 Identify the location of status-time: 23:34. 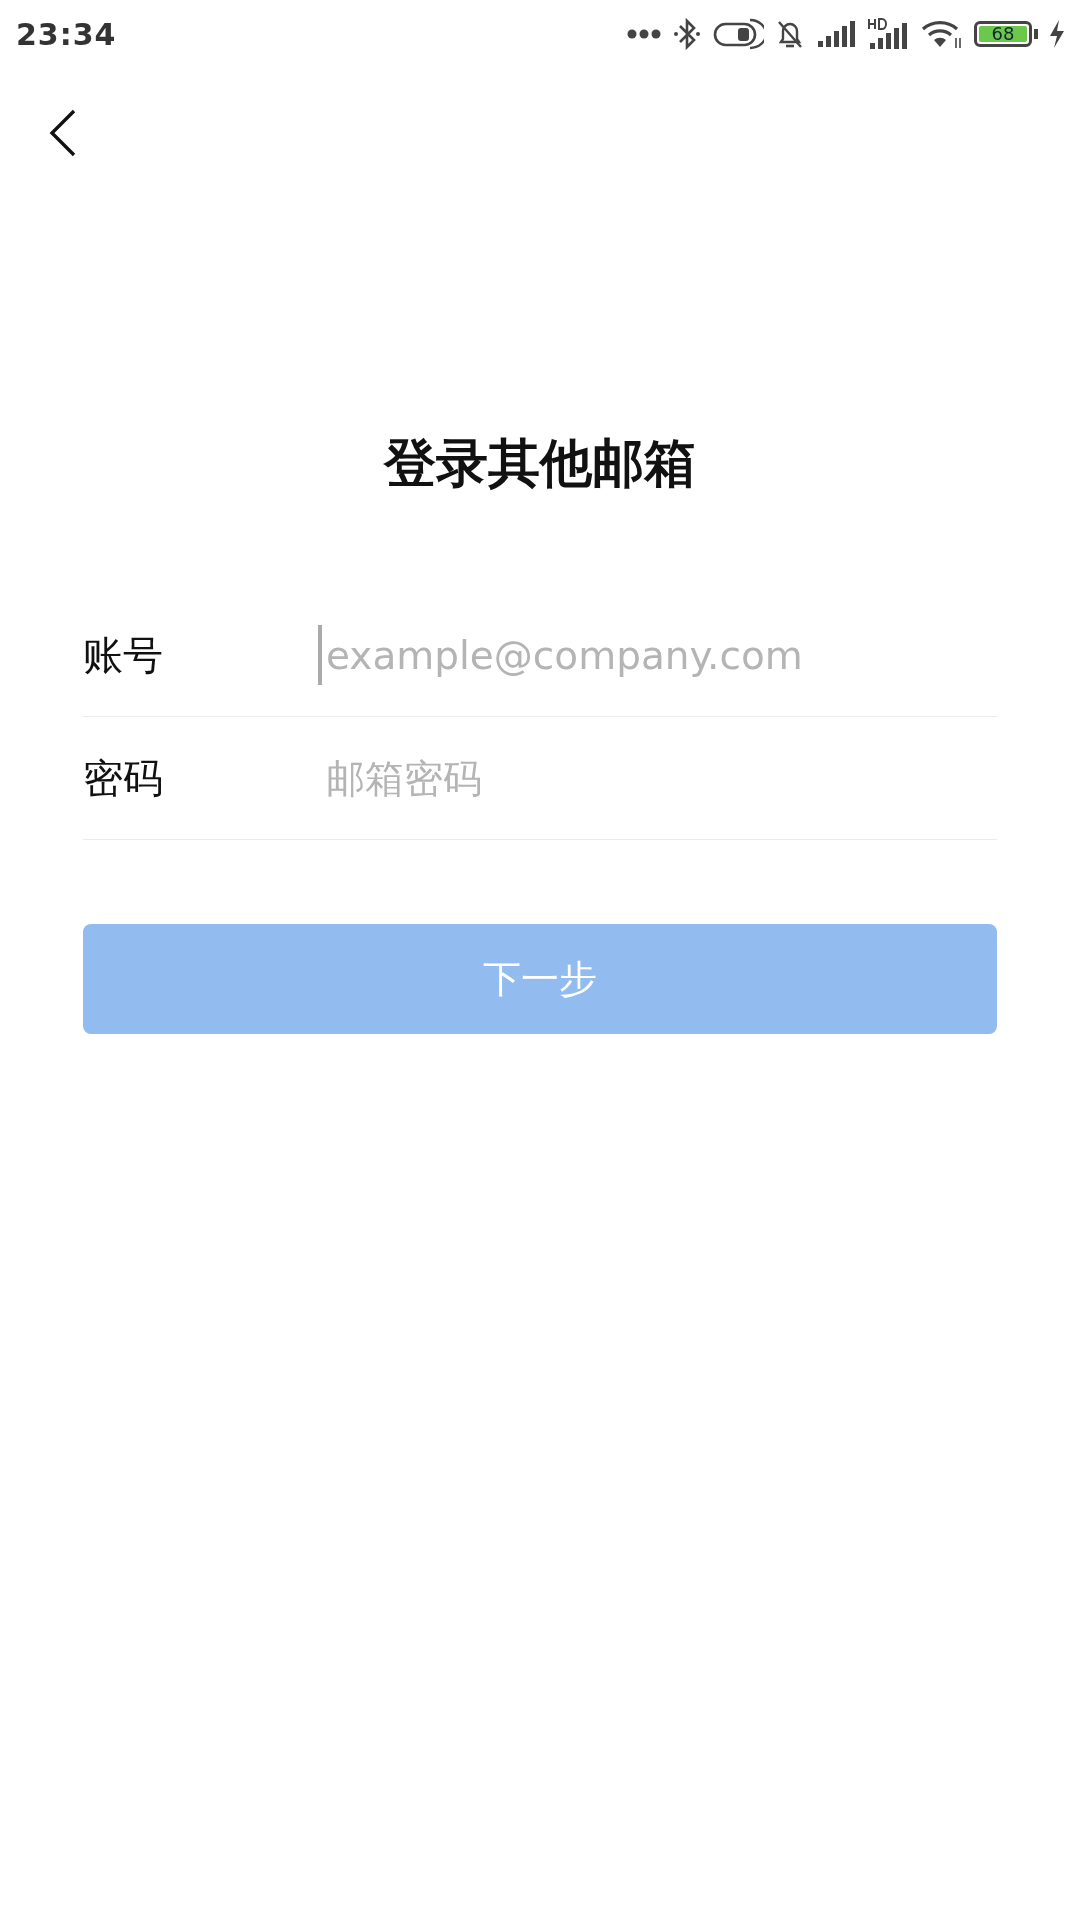
(66, 34).